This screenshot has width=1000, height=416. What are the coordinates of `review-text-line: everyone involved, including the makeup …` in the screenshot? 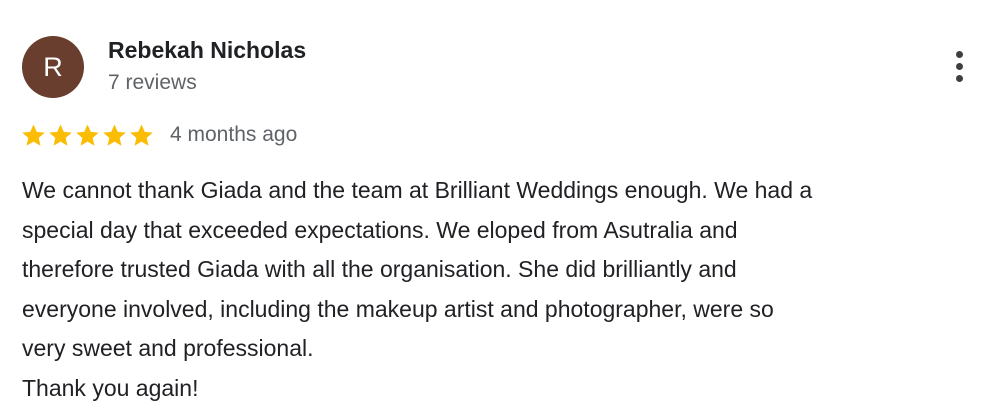 It's located at (398, 308).